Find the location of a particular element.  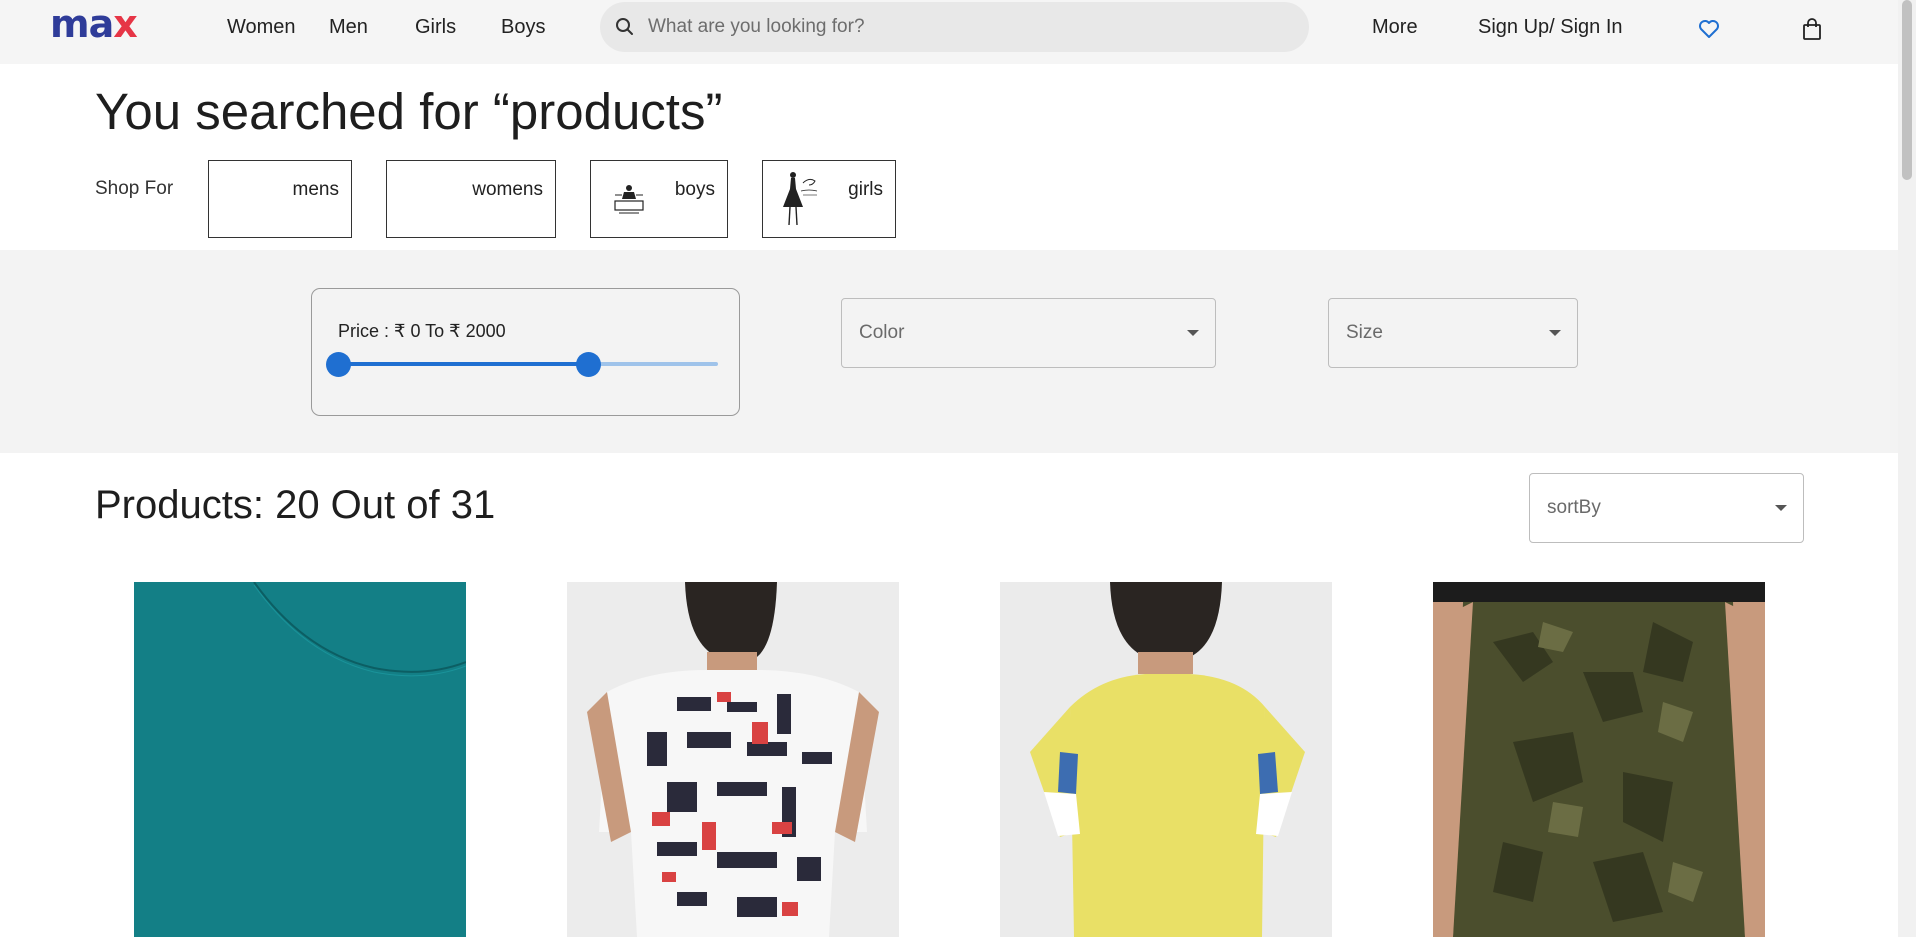

product-card-printed-tshirt is located at coordinates (733, 759).